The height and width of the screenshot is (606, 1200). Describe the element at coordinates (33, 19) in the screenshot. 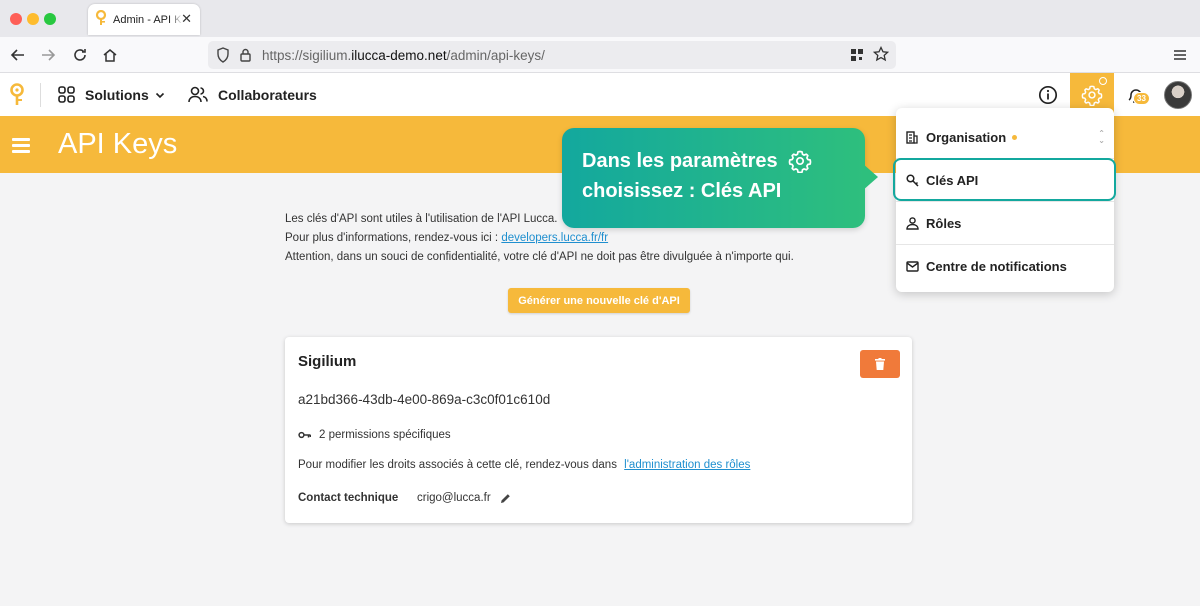

I see `minimize-window-button` at that location.